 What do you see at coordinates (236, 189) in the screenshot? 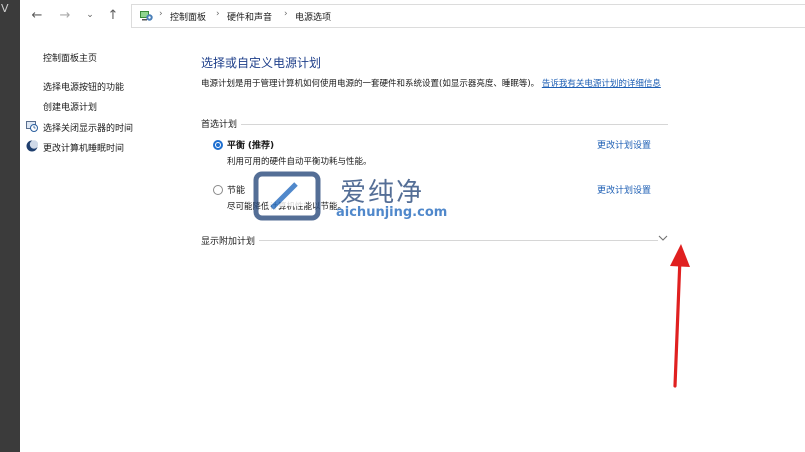
I see `plan-power-saver-name: 节能` at bounding box center [236, 189].